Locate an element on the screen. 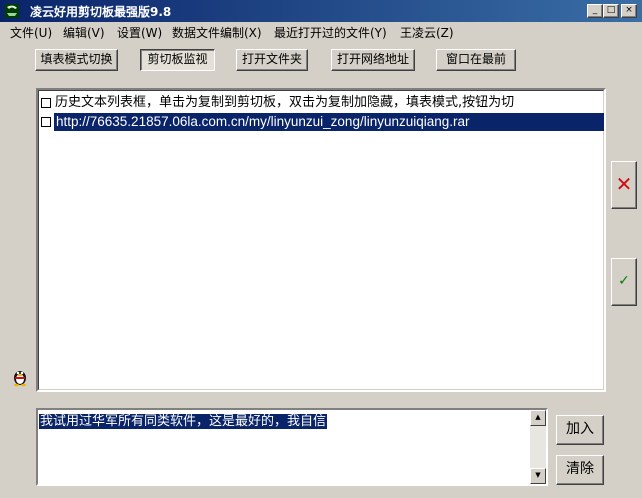 Image resolution: width=642 pixels, height=498 pixels. add-button: 加入 is located at coordinates (580, 430).